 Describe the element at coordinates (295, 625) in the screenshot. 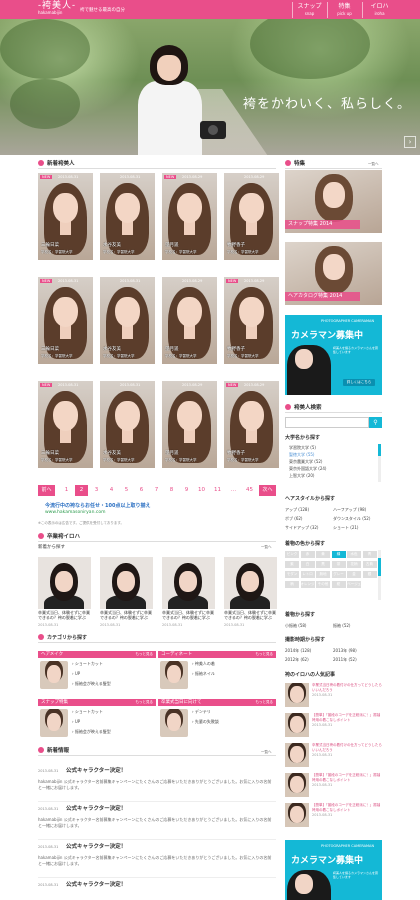

I see `kimono-link: 小振袖 (58)` at that location.